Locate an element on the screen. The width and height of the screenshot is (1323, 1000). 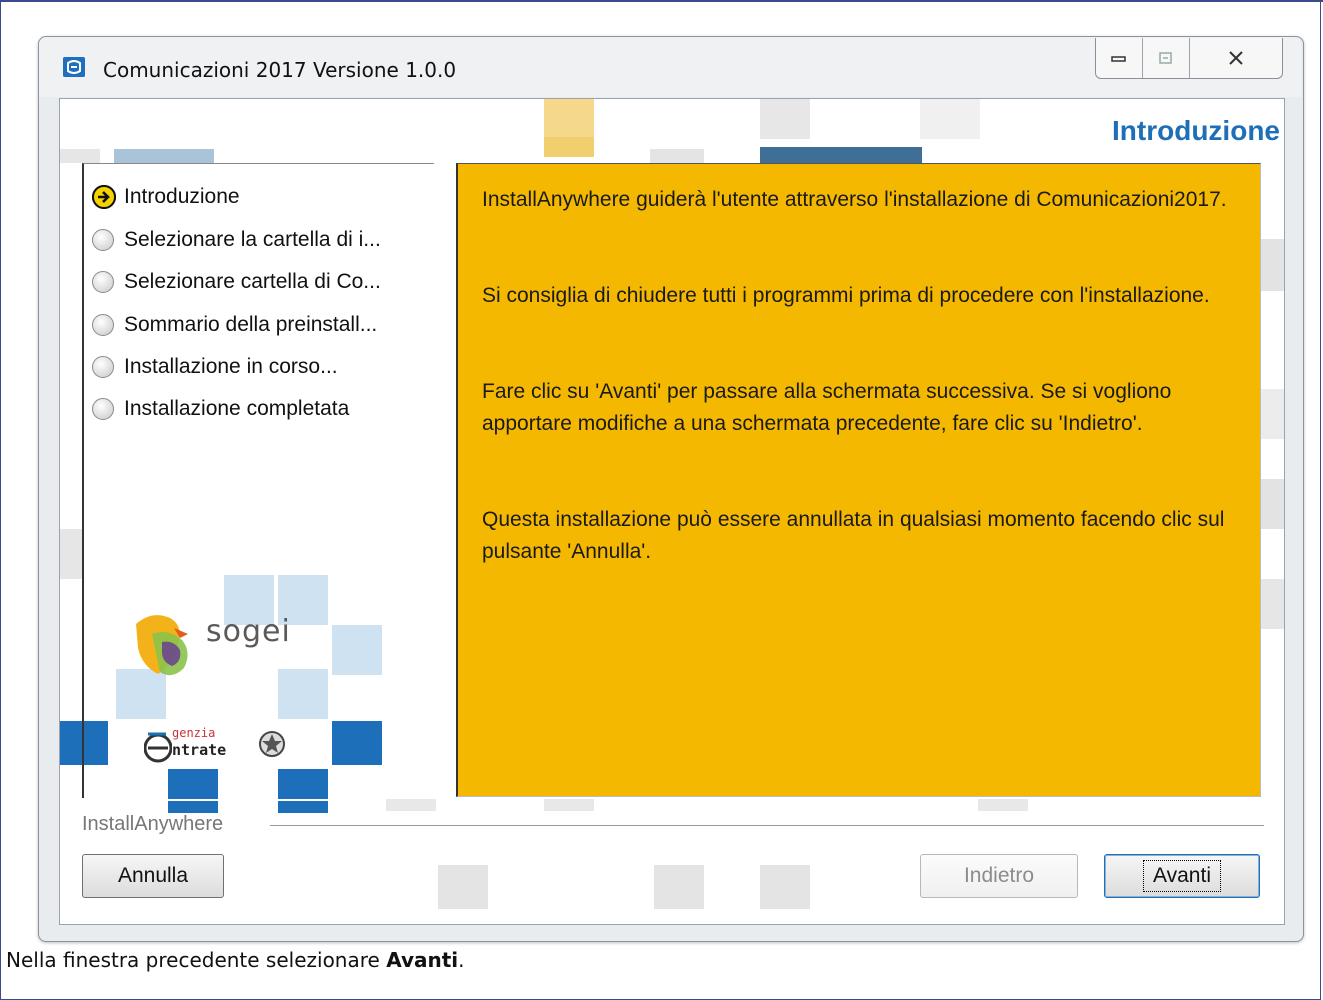
caption-bold: Avanti is located at coordinates (422, 960).